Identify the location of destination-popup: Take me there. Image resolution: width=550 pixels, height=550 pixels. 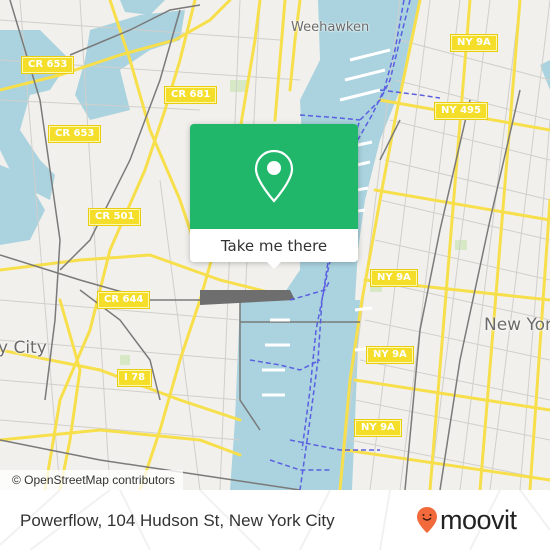
(274, 196).